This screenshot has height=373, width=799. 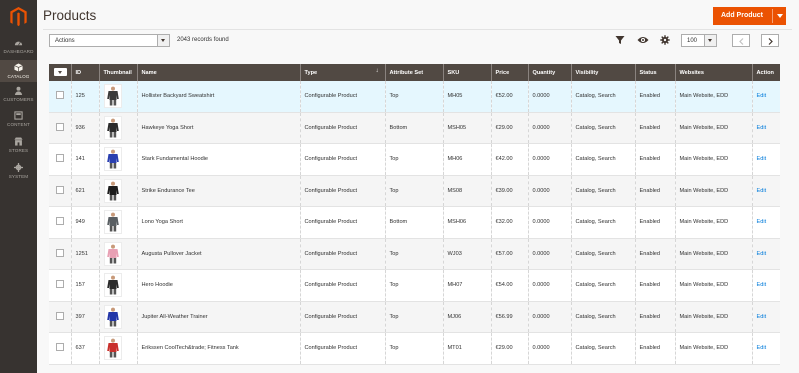 What do you see at coordinates (18, 176) in the screenshot?
I see `nav-system-label: SYSTEM` at bounding box center [18, 176].